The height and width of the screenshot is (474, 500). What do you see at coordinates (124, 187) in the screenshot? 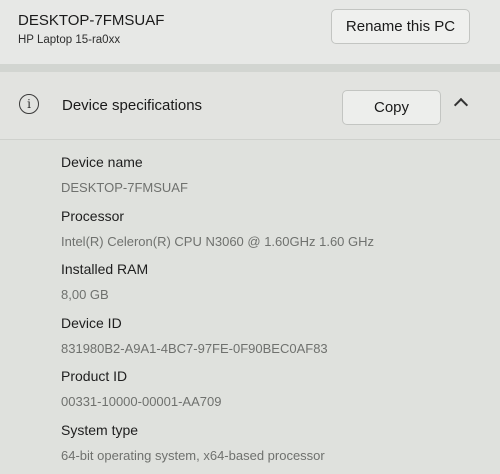
I see `spec-value: DESKTOP-7FMSUAF` at bounding box center [124, 187].